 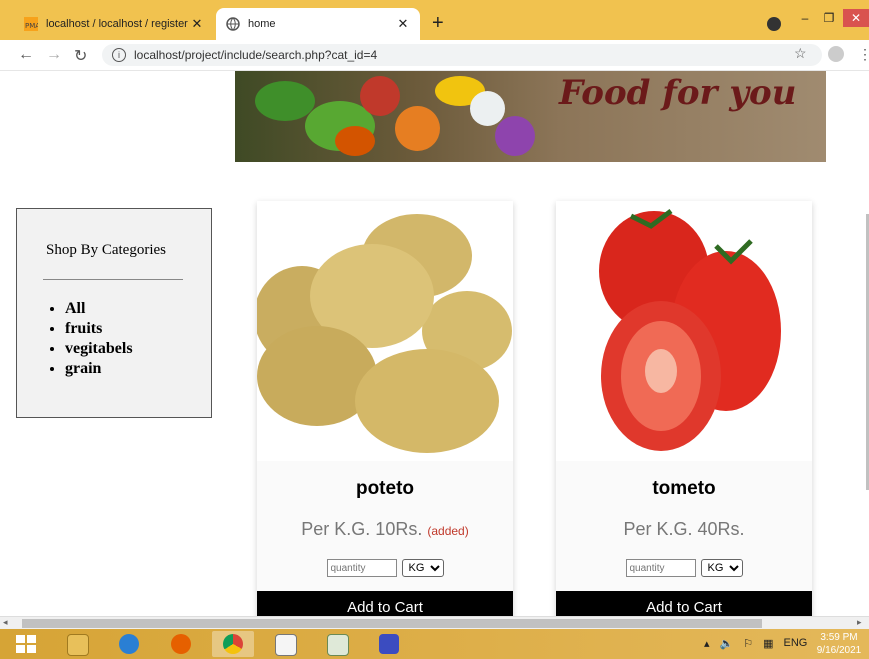 I want to click on profile-icon, so click(x=774, y=24).